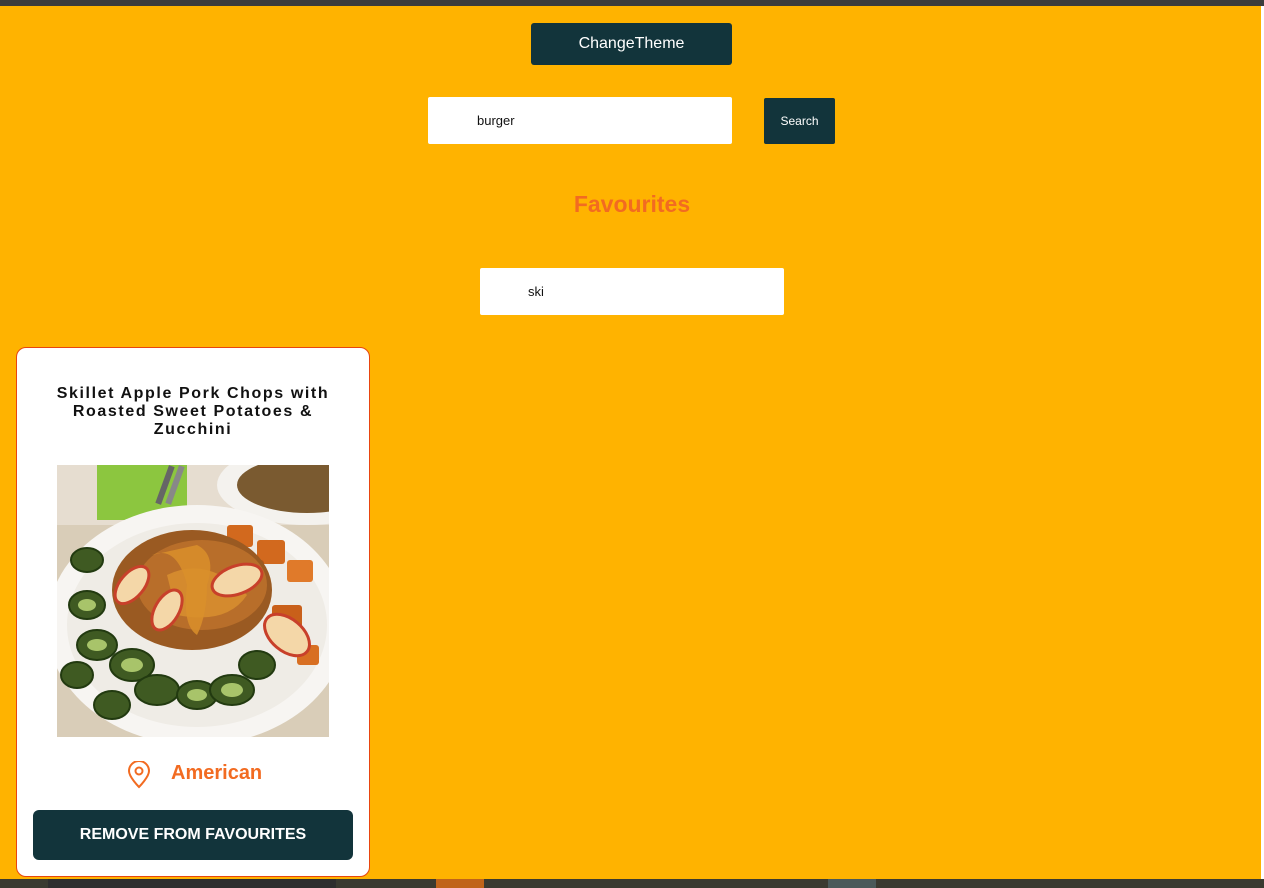 The height and width of the screenshot is (888, 1264). What do you see at coordinates (193, 835) in the screenshot?
I see `remove-from-favourites-button: REMOVE FROM FAVOURITES` at bounding box center [193, 835].